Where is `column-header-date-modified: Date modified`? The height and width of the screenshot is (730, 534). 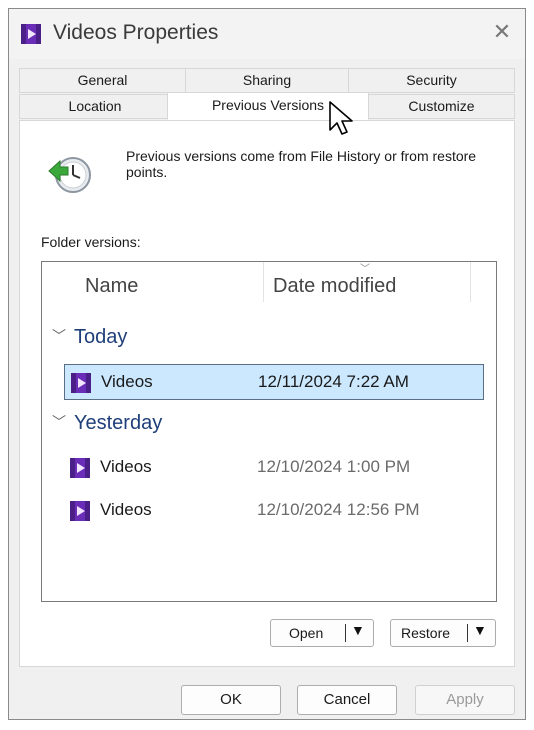 column-header-date-modified: Date modified is located at coordinates (334, 286).